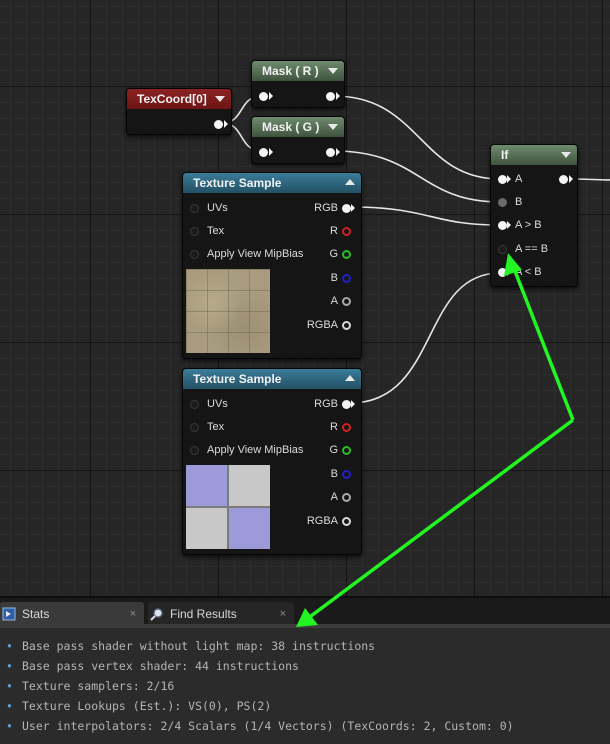 Image resolution: width=610 pixels, height=744 pixels. Describe the element at coordinates (528, 272) in the screenshot. I see `if-input-altb-label: A < B` at that location.